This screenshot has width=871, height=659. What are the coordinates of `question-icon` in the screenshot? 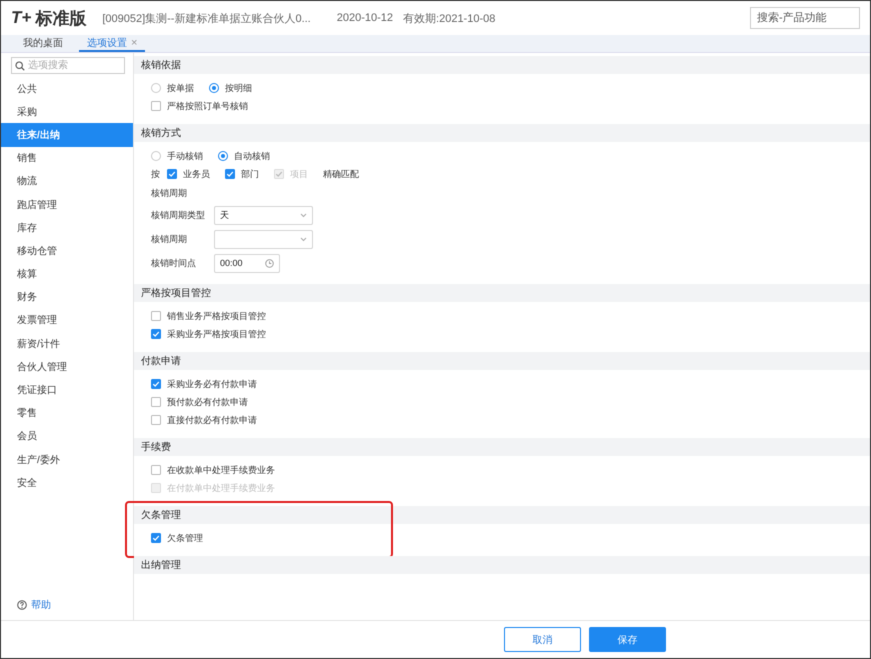 It's located at (22, 605).